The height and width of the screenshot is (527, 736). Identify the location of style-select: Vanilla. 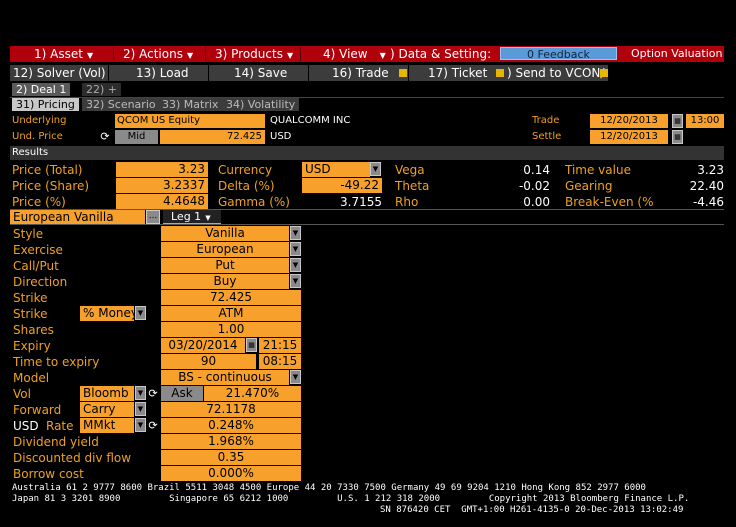
(225, 233).